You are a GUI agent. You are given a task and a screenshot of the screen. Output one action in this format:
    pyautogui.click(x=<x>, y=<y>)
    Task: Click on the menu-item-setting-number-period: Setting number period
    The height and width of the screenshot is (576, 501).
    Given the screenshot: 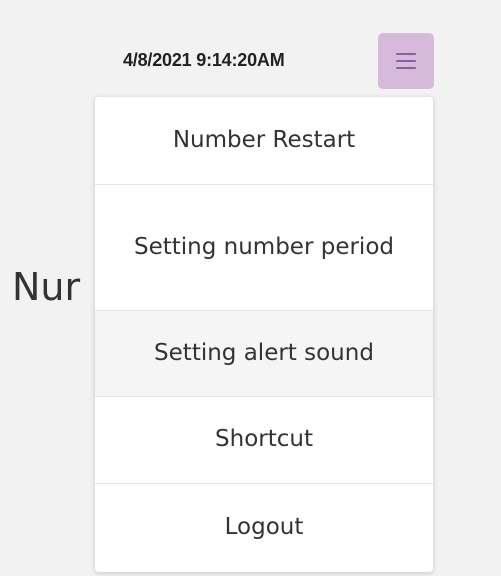 What is the action you would take?
    pyautogui.click(x=264, y=248)
    